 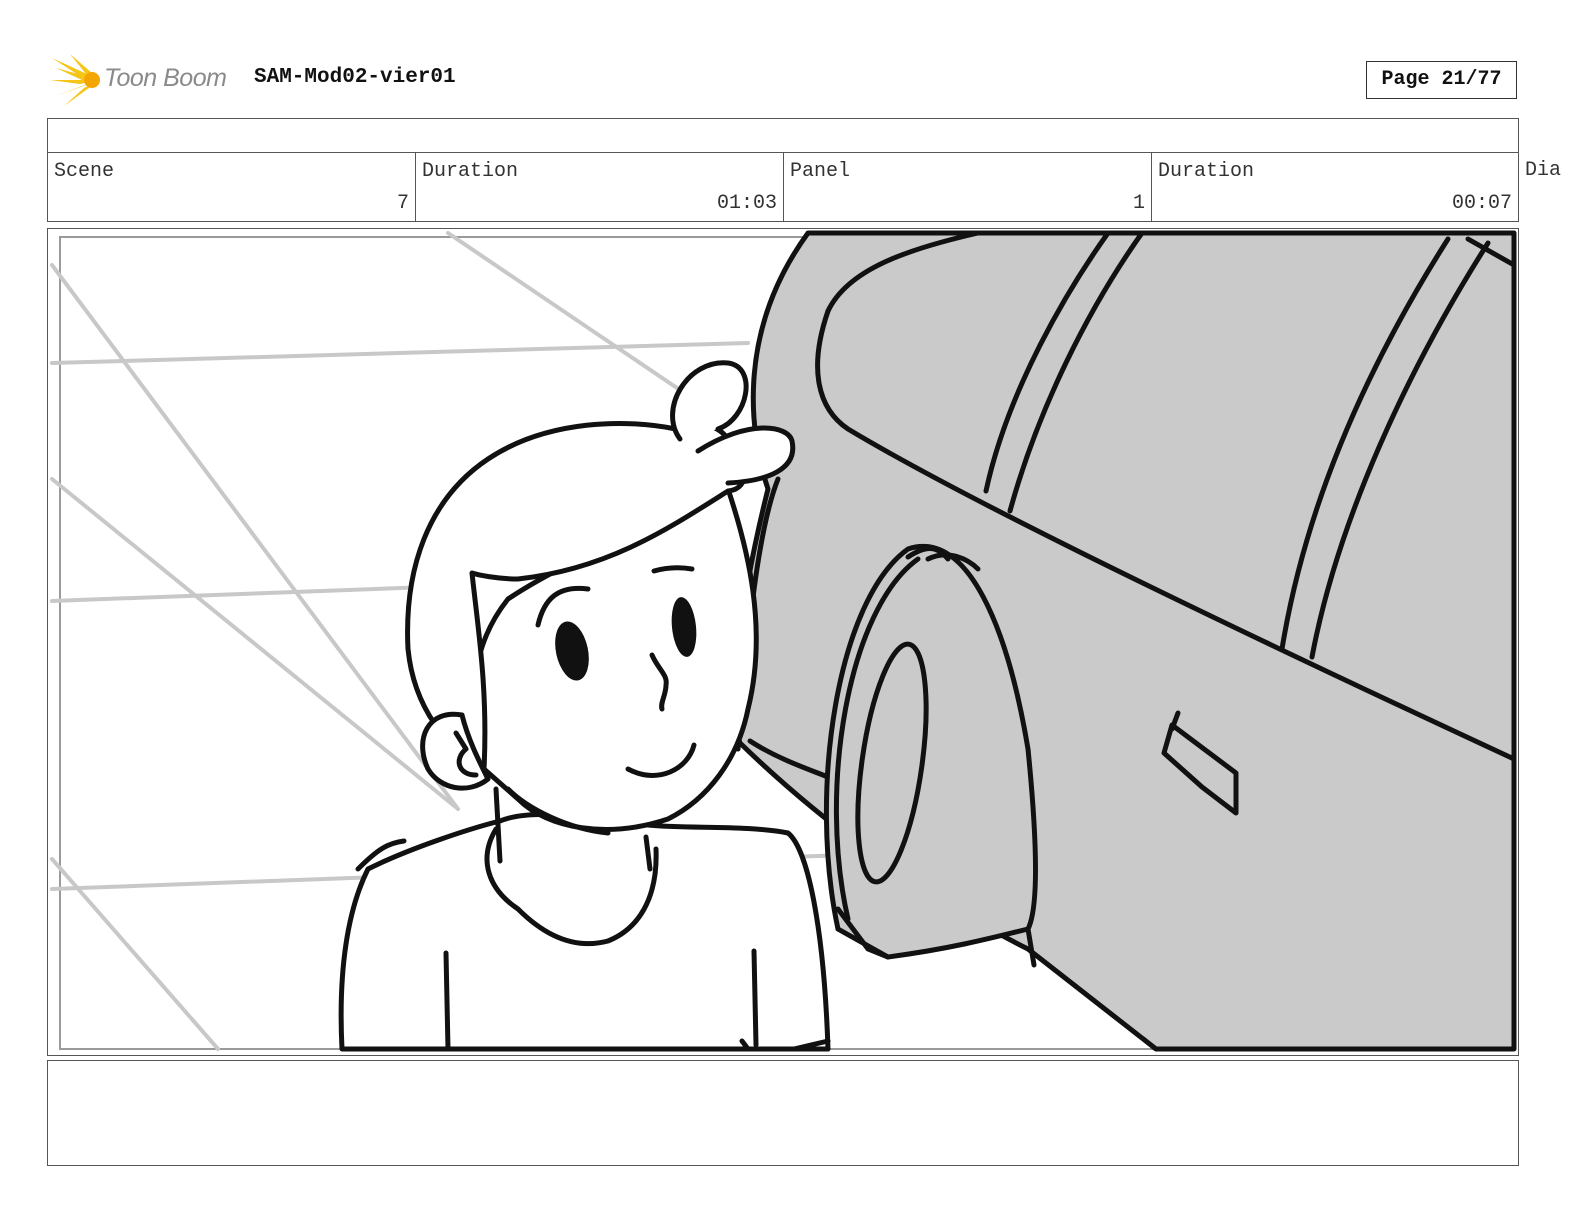 What do you see at coordinates (402, 203) in the screenshot?
I see `scene-value: 7` at bounding box center [402, 203].